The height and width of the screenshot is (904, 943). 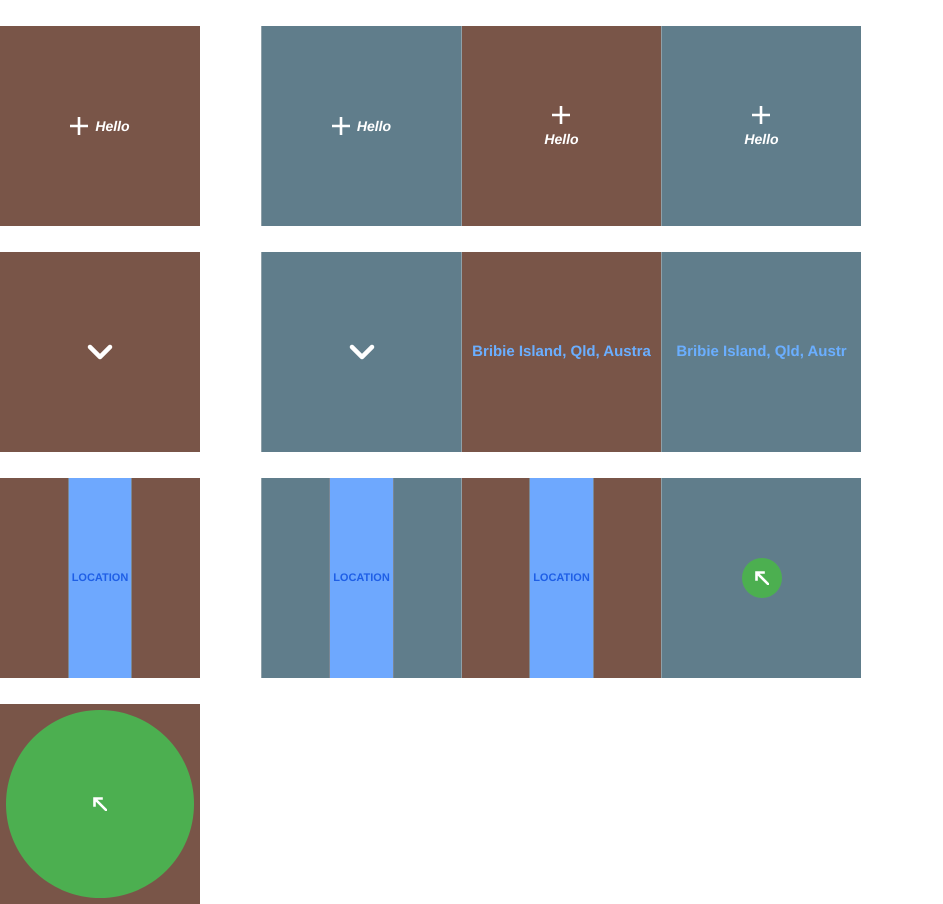 What do you see at coordinates (761, 352) in the screenshot?
I see `location-text: Bribie Island, Qld, Austr` at bounding box center [761, 352].